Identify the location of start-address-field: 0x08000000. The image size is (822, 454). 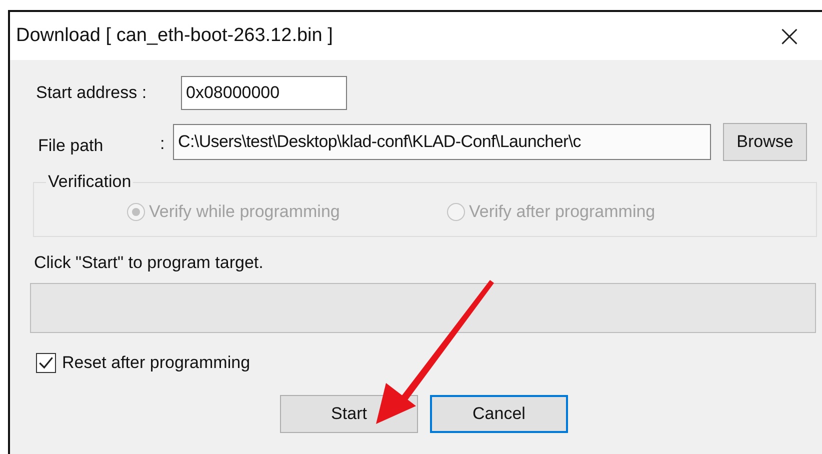
(264, 93).